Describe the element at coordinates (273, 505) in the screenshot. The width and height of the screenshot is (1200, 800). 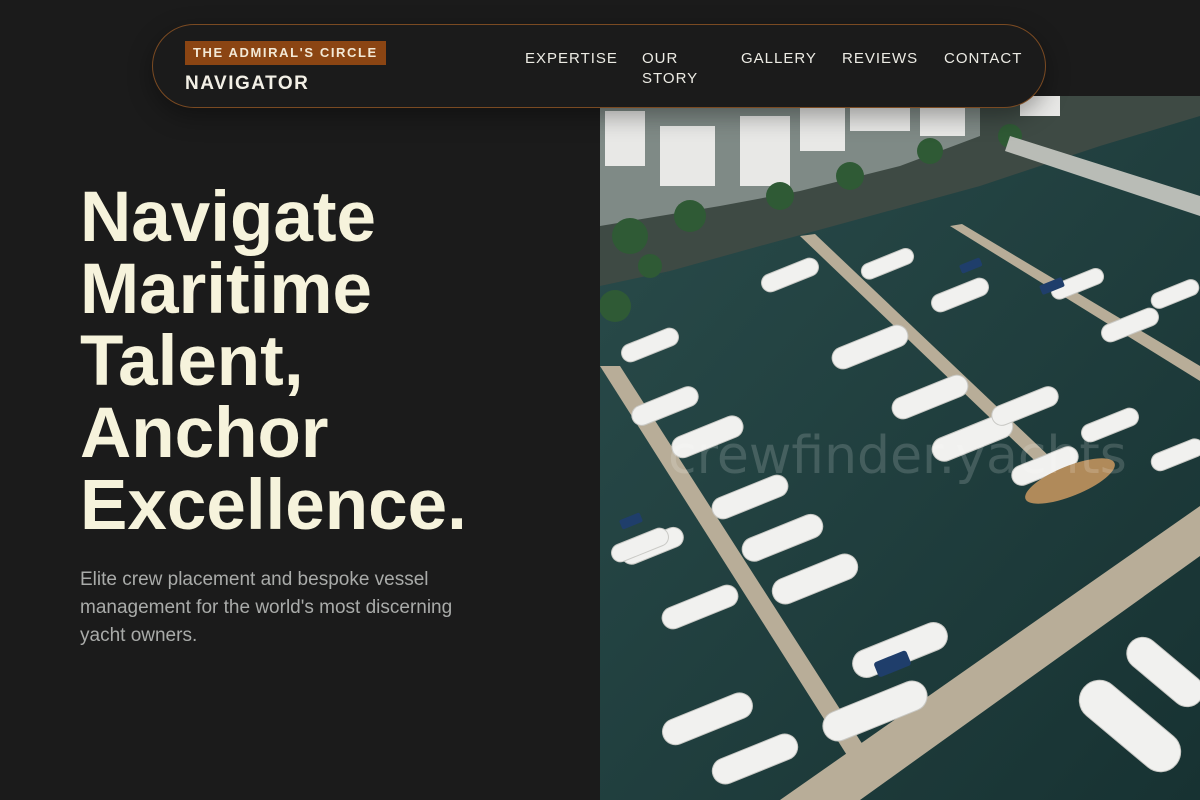
I see `hero-title-line: Excellence.` at that location.